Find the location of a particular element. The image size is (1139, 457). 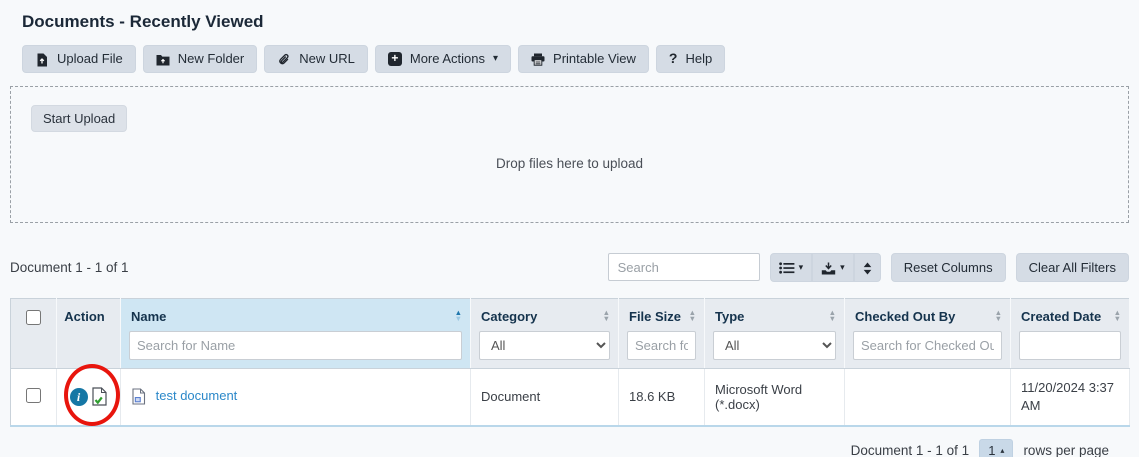

page-title: Documents - Recently Viewed is located at coordinates (143, 21).